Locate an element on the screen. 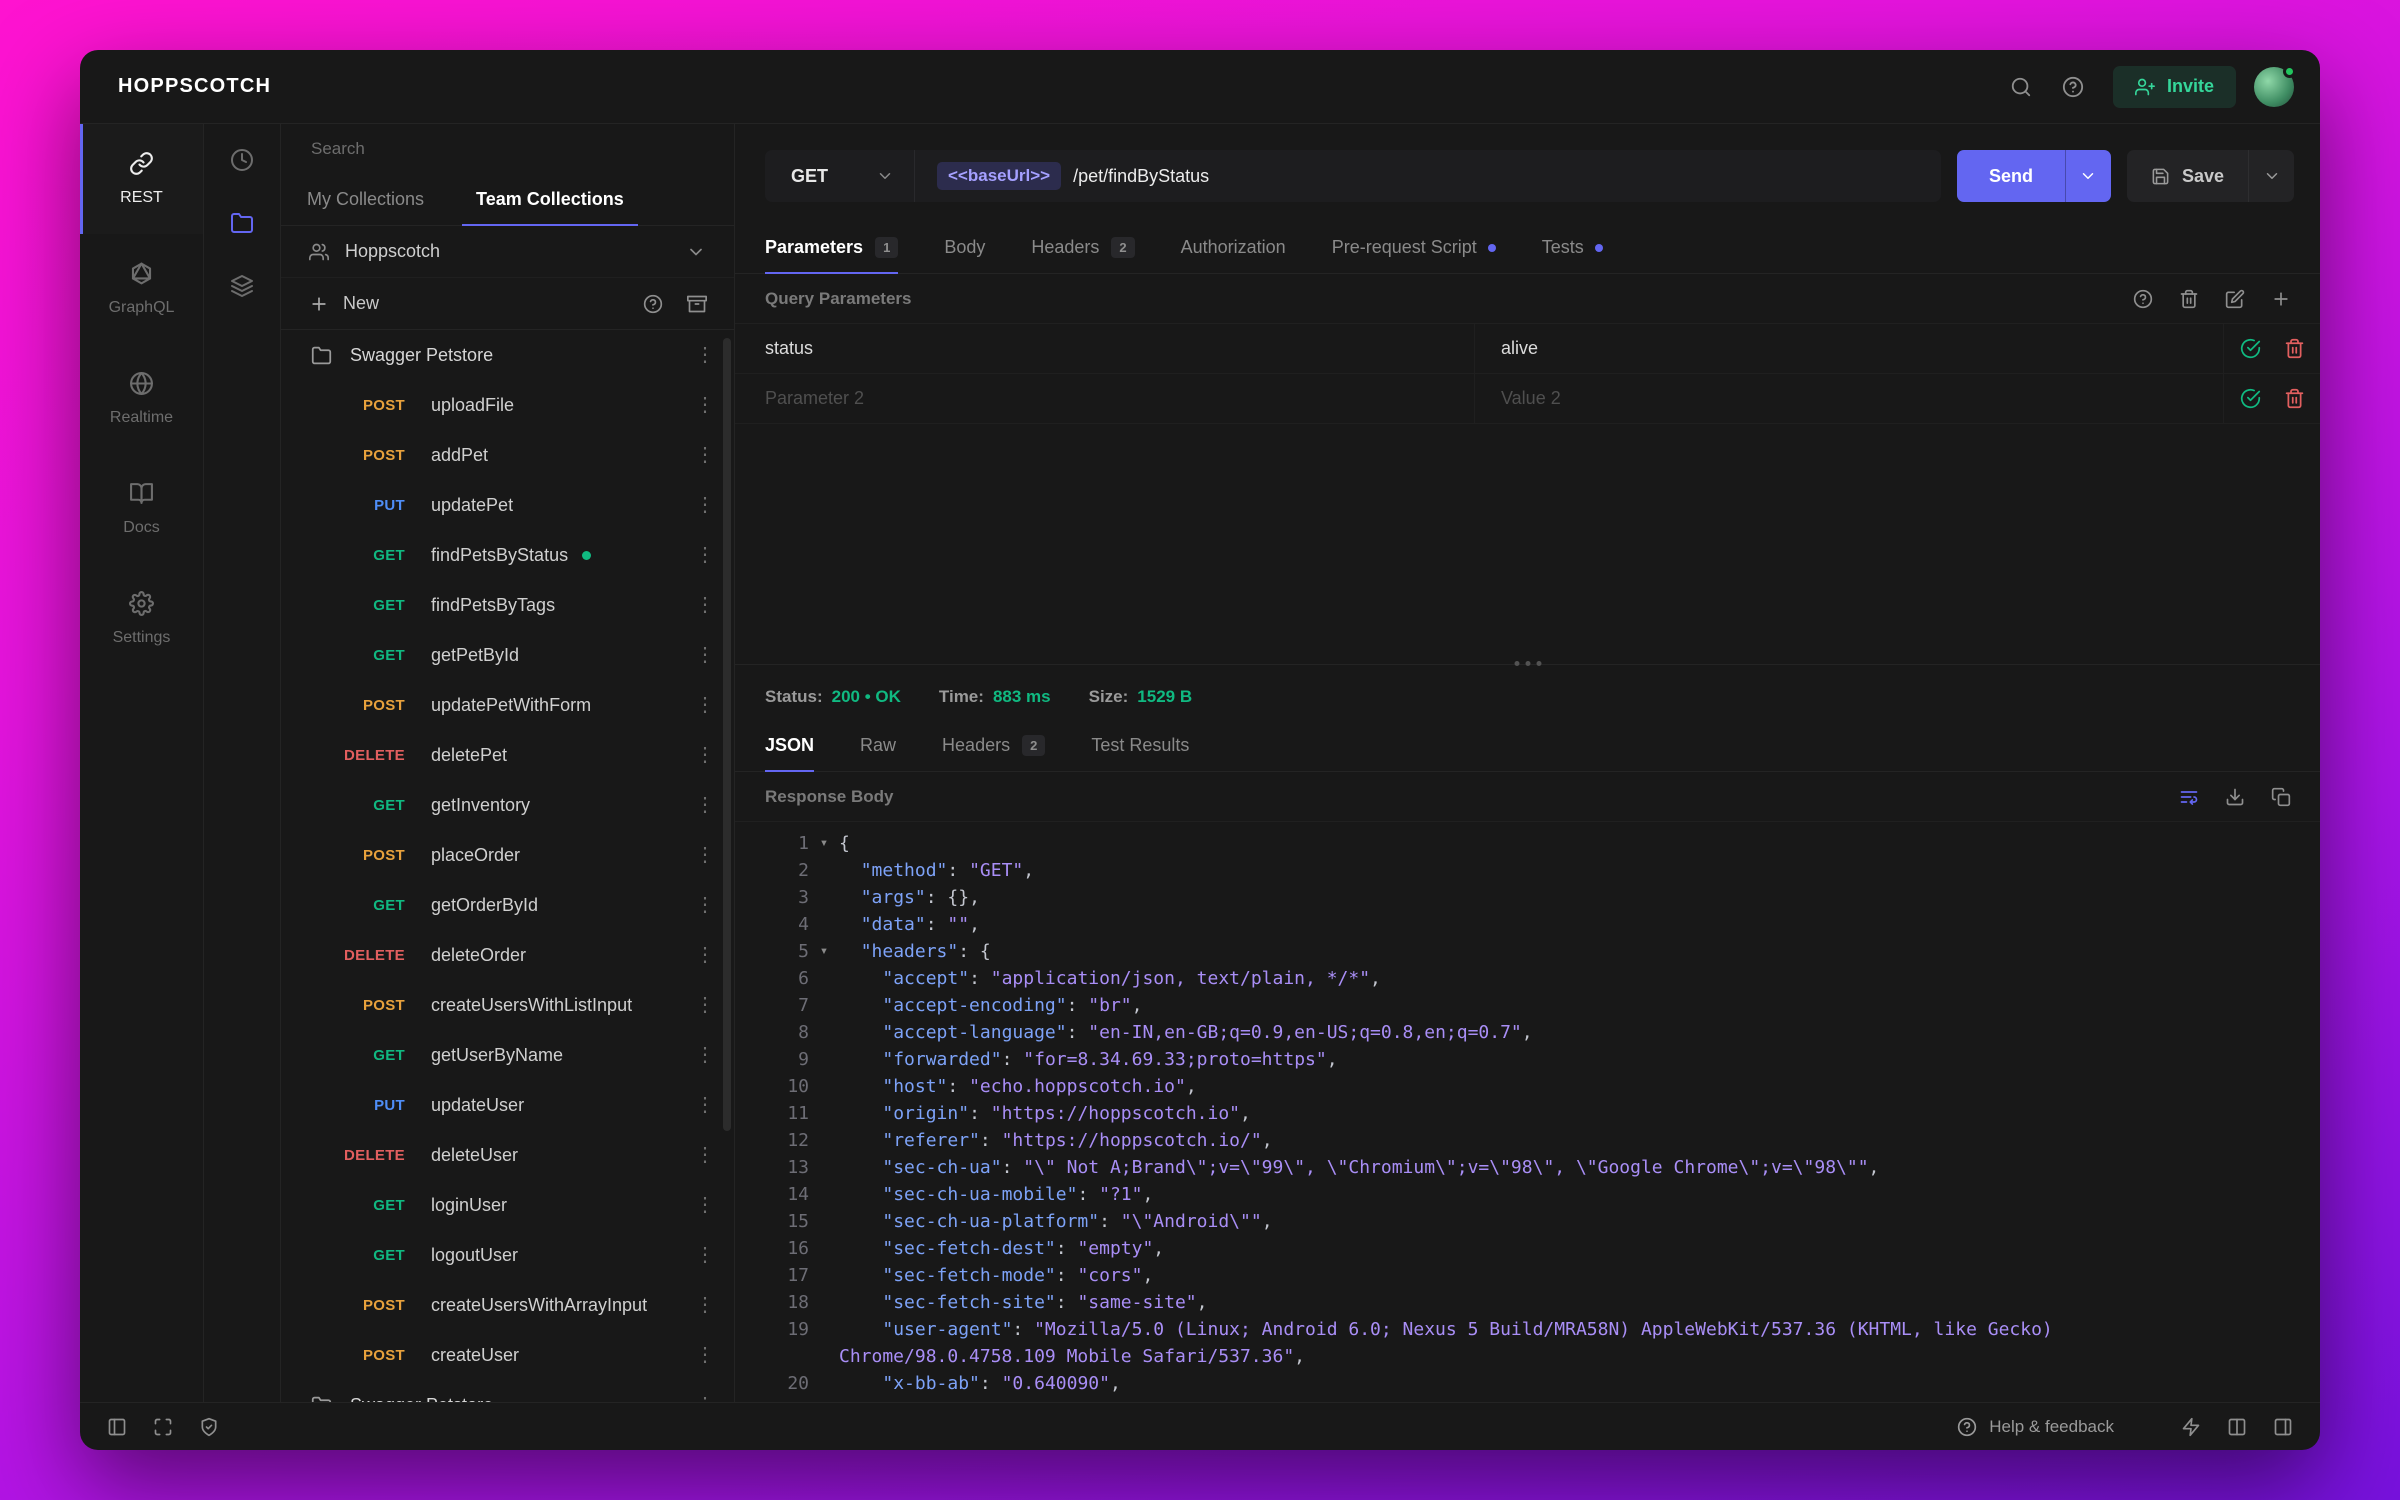 Image resolution: width=2400 pixels, height=1500 pixels. sidebar-item-settings: Settings is located at coordinates (141, 619).